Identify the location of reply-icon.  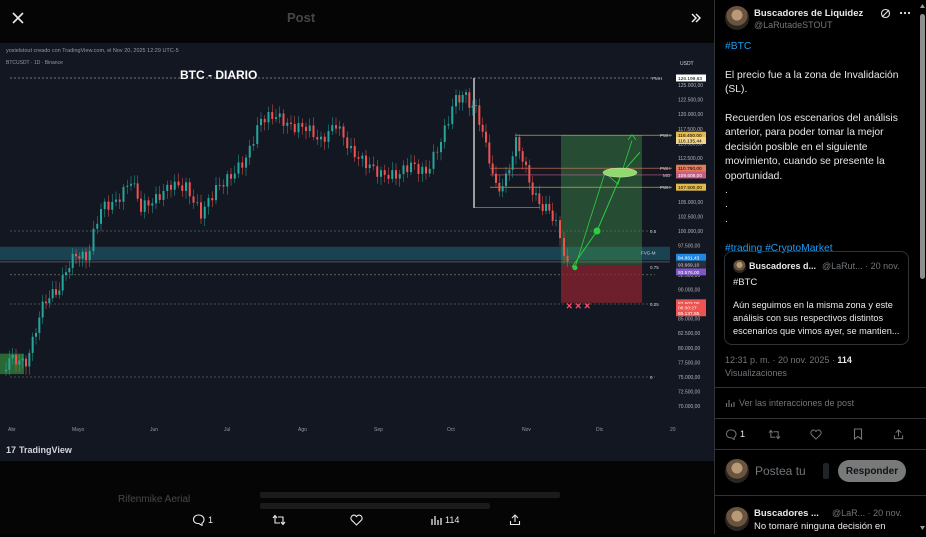
(198, 520).